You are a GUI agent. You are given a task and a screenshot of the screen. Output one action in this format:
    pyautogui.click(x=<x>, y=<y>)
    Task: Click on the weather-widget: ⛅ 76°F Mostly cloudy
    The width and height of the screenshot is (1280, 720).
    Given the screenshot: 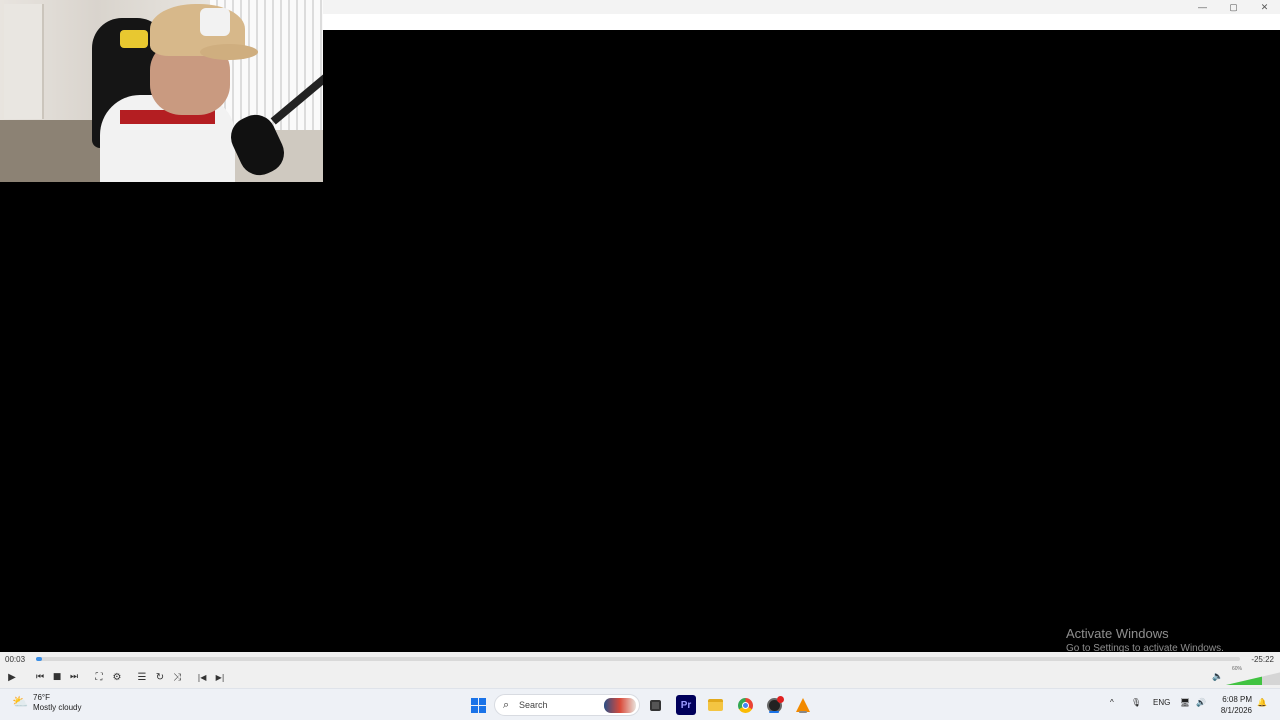 What is the action you would take?
    pyautogui.click(x=46, y=703)
    